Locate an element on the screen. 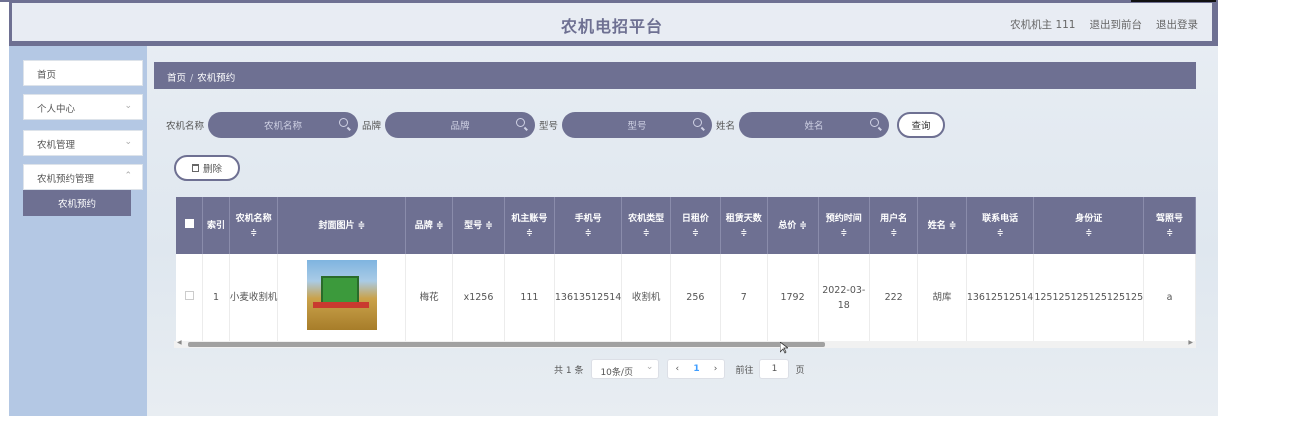 The image size is (1293, 421). cell-realname: 胡库 is located at coordinates (942, 298).